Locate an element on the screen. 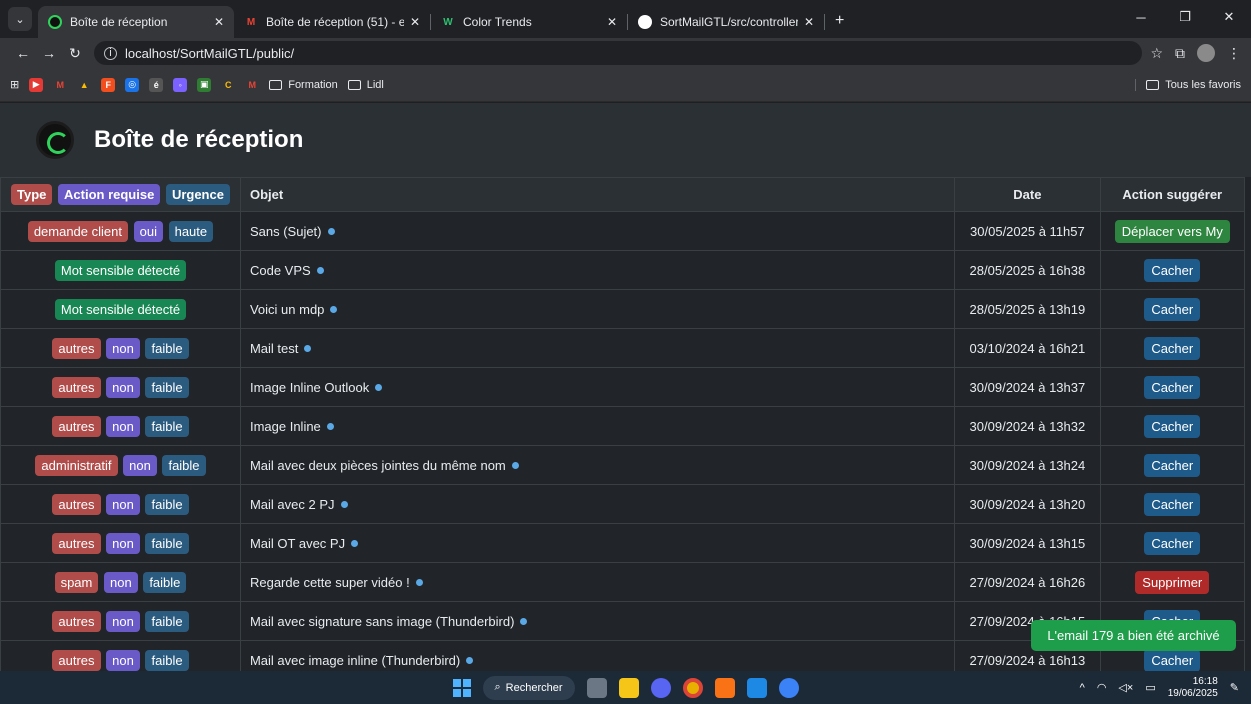 The height and width of the screenshot is (704, 1251). notifications-icon: ✎ is located at coordinates (1234, 687).